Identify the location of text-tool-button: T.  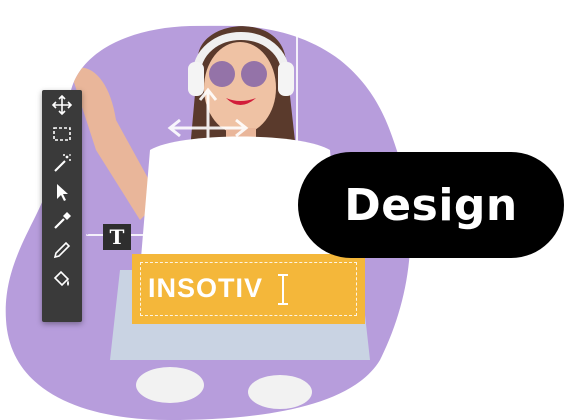
(117, 237).